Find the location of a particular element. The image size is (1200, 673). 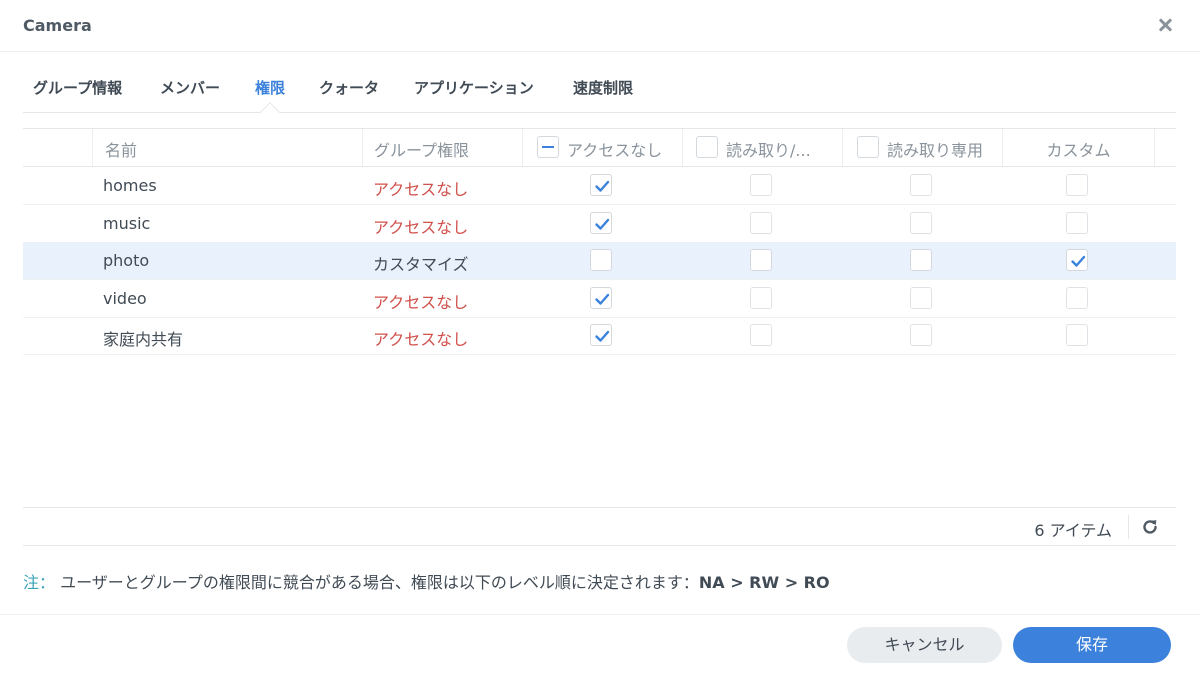

column-header-name: 名前 is located at coordinates (227, 147).